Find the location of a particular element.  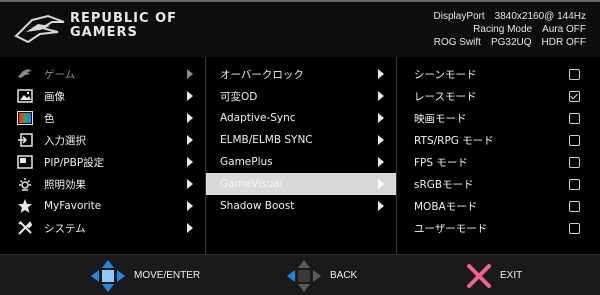

sub-menu-label: 可変OD is located at coordinates (239, 96).